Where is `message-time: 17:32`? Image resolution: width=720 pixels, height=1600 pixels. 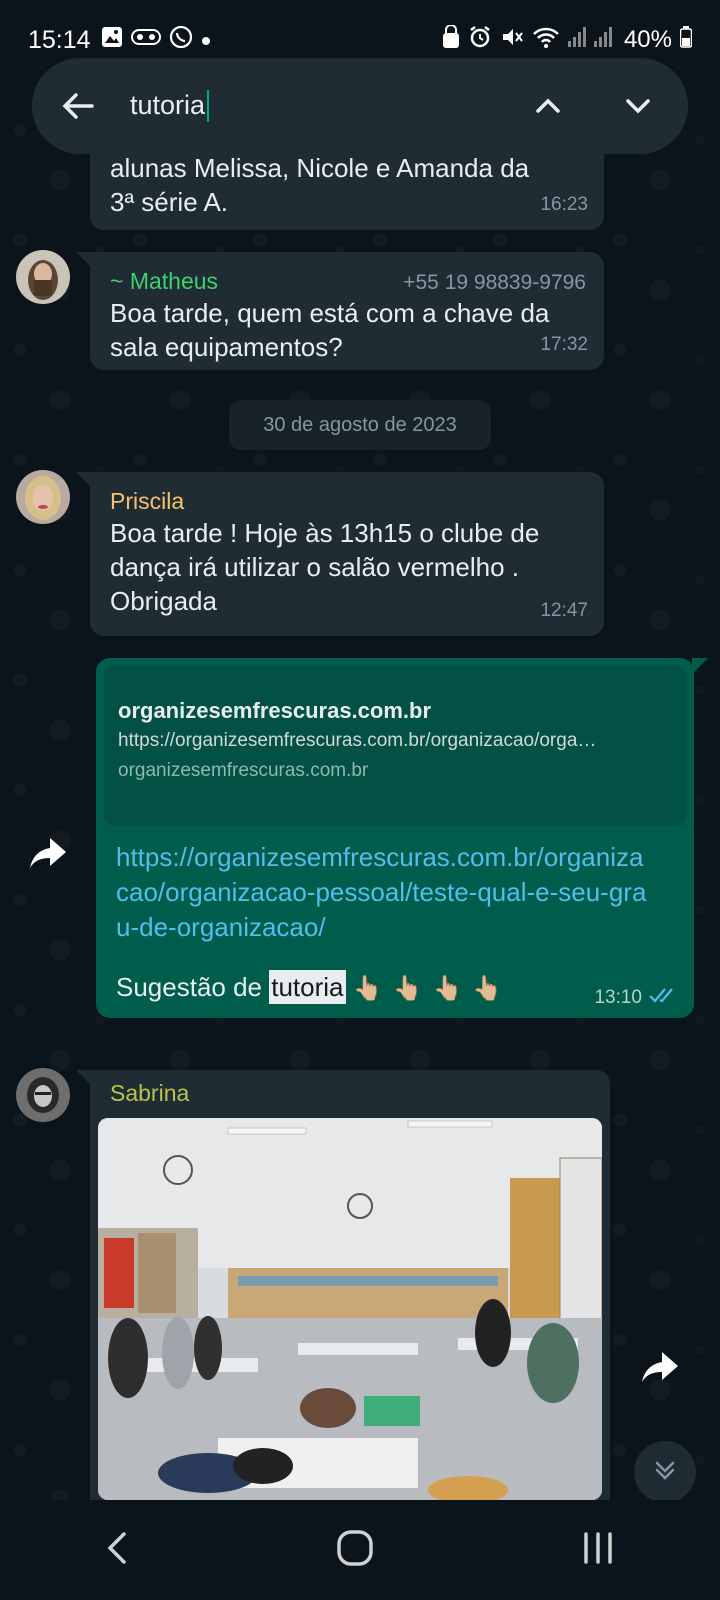
message-time: 17:32 is located at coordinates (564, 344).